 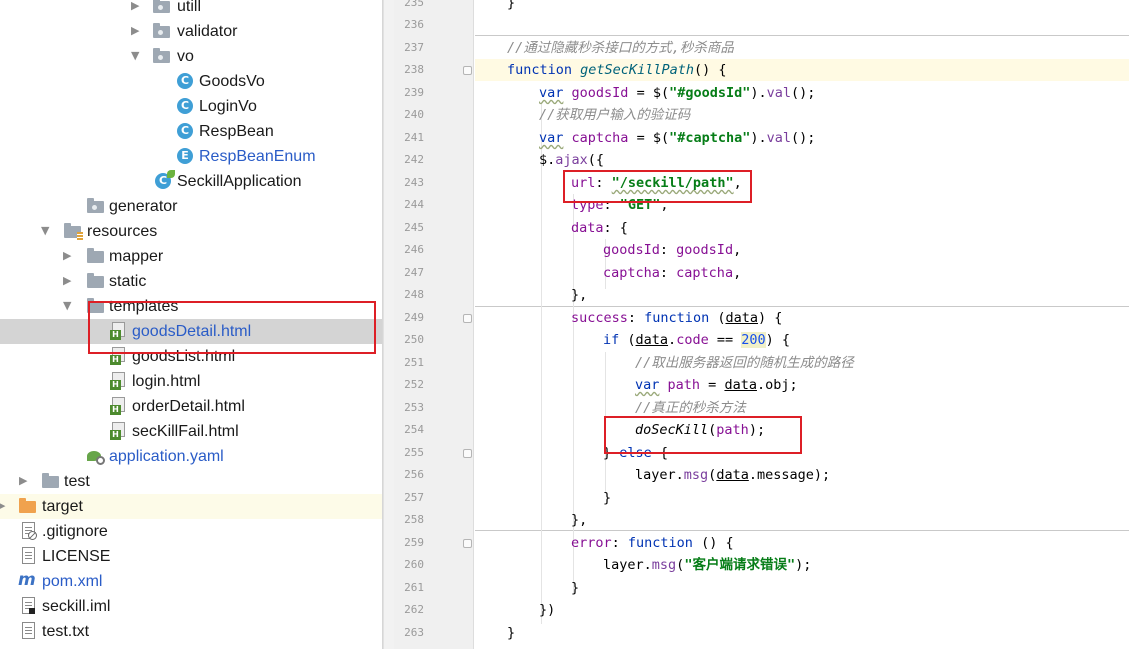 I want to click on line-number: 251, so click(x=414, y=362).